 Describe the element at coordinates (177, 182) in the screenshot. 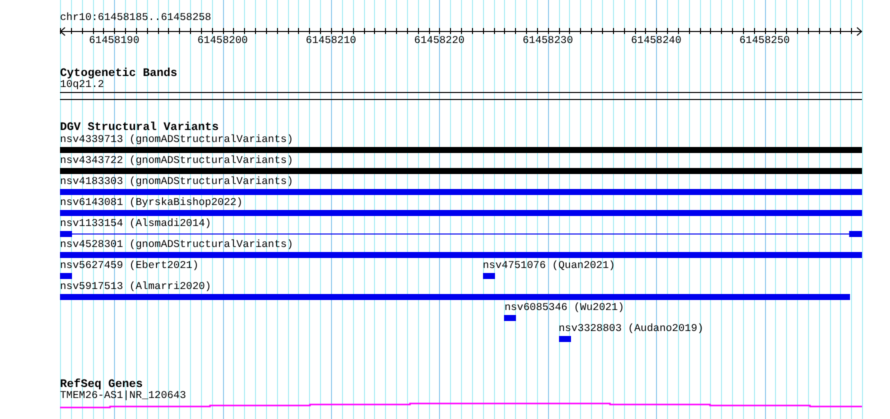

I see `variant-label: nsv4183303 (gnomADStructuralVariants)` at that location.